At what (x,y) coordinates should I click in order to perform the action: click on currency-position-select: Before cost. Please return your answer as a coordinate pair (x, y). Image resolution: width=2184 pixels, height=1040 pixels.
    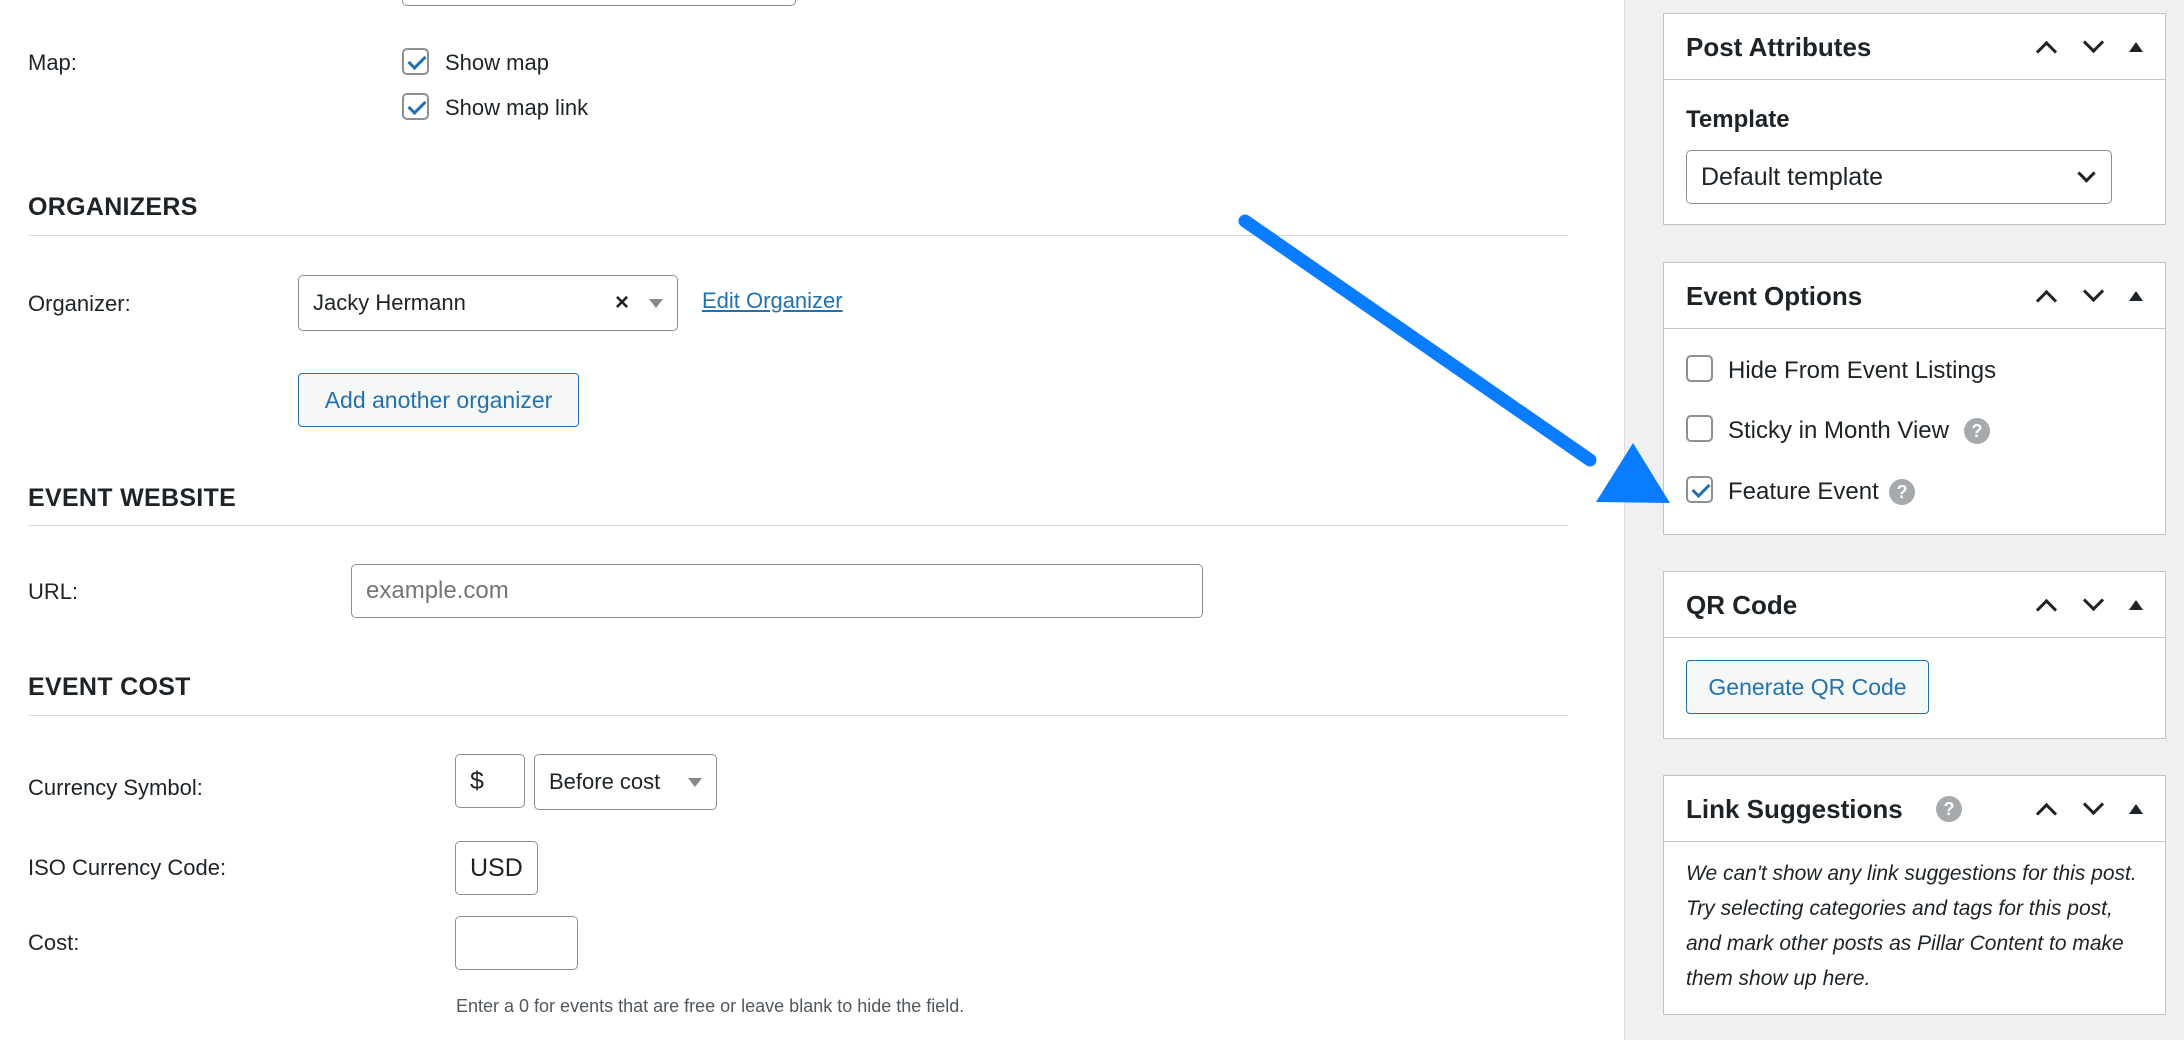
    Looking at the image, I should click on (625, 782).